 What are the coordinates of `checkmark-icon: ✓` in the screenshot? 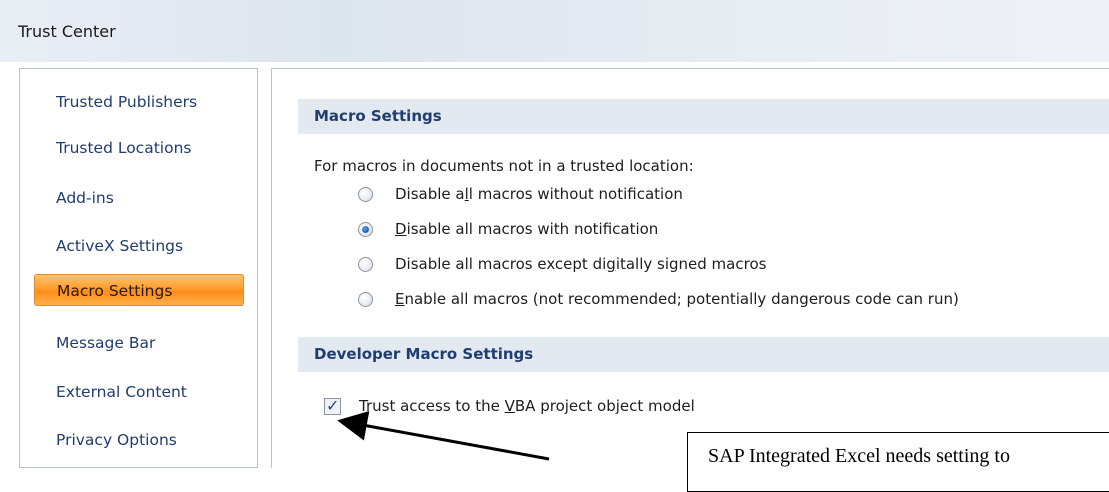 It's located at (333, 405).